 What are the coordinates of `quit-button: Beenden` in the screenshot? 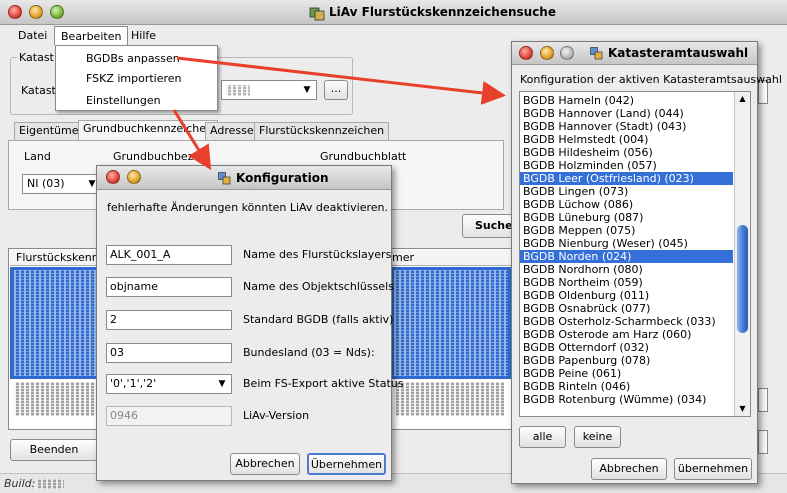 It's located at (54, 450).